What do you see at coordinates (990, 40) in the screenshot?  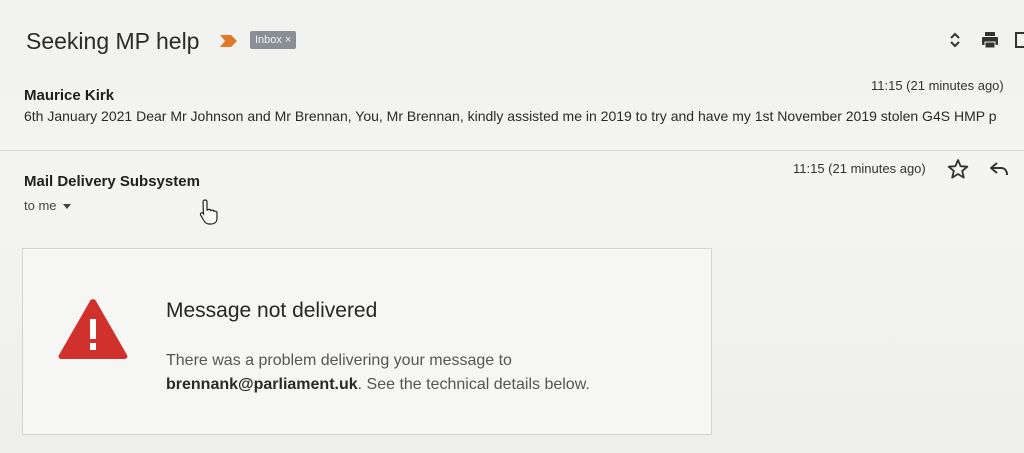 I see `print-icon` at bounding box center [990, 40].